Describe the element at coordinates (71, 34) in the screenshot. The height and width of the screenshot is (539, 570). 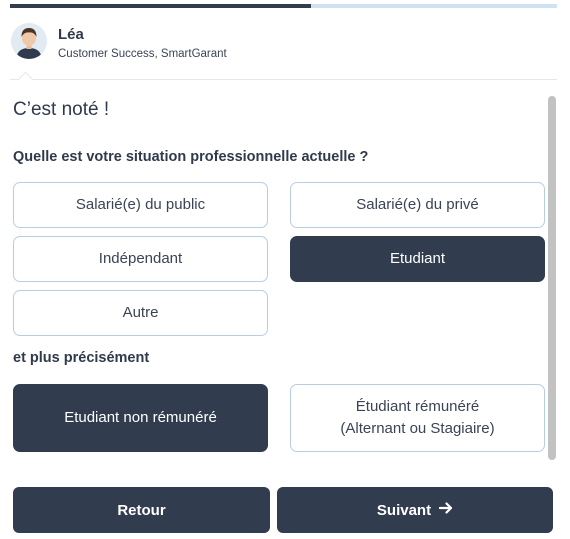
I see `agent-name: Léa` at that location.